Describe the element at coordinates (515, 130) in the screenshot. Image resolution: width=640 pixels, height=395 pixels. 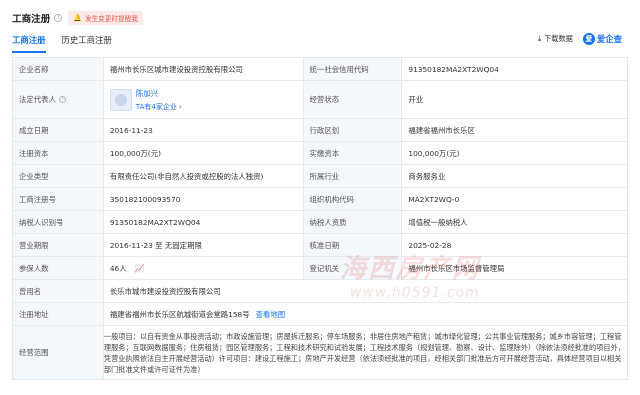
I see `value-region: 福建省福州市长乐区` at that location.